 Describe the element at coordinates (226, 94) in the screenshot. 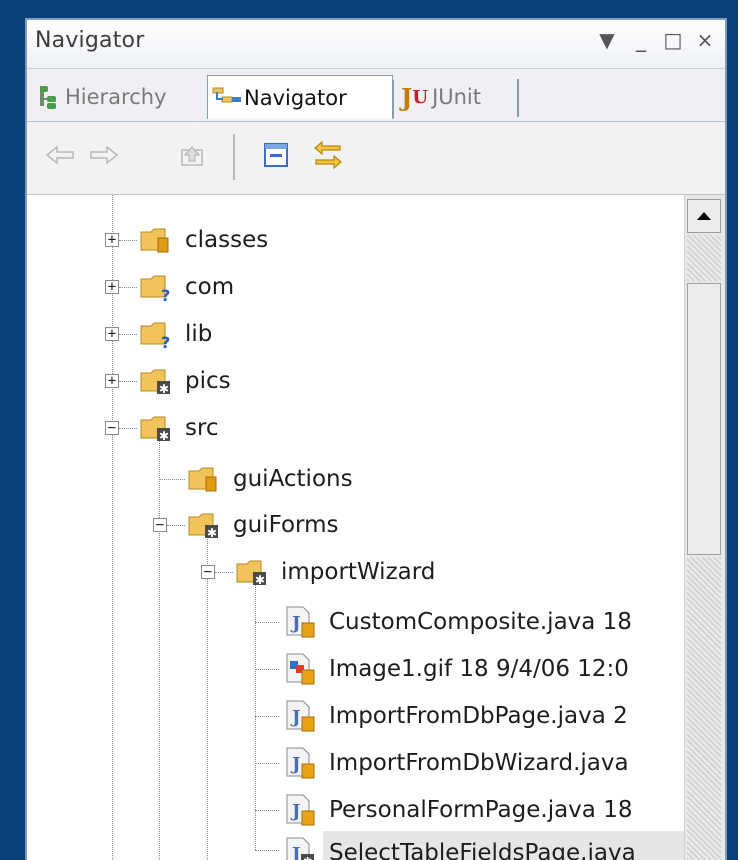

I see `navigator-icon` at that location.